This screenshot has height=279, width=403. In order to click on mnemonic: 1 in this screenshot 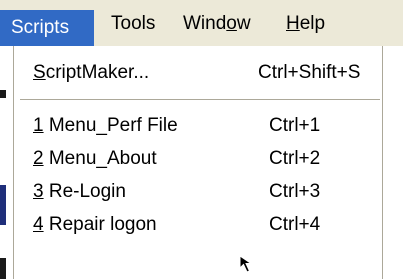, I will do `click(38, 125)`.